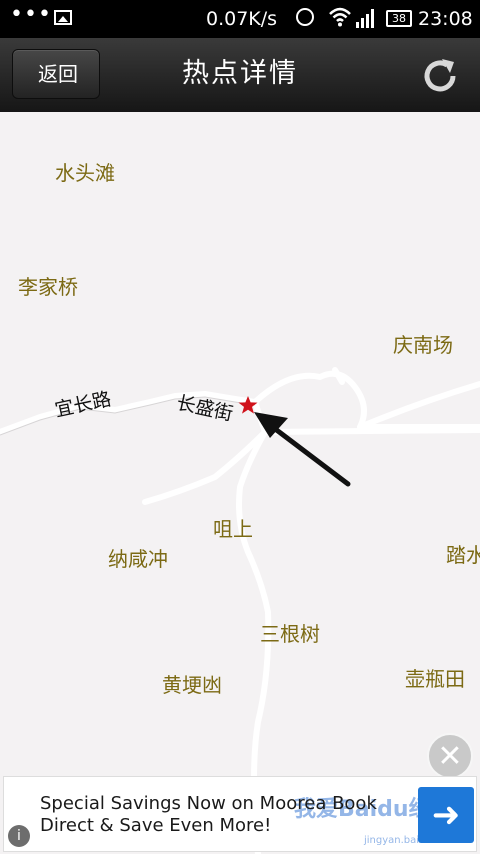  What do you see at coordinates (19, 836) in the screenshot?
I see `info-icon: i` at bounding box center [19, 836].